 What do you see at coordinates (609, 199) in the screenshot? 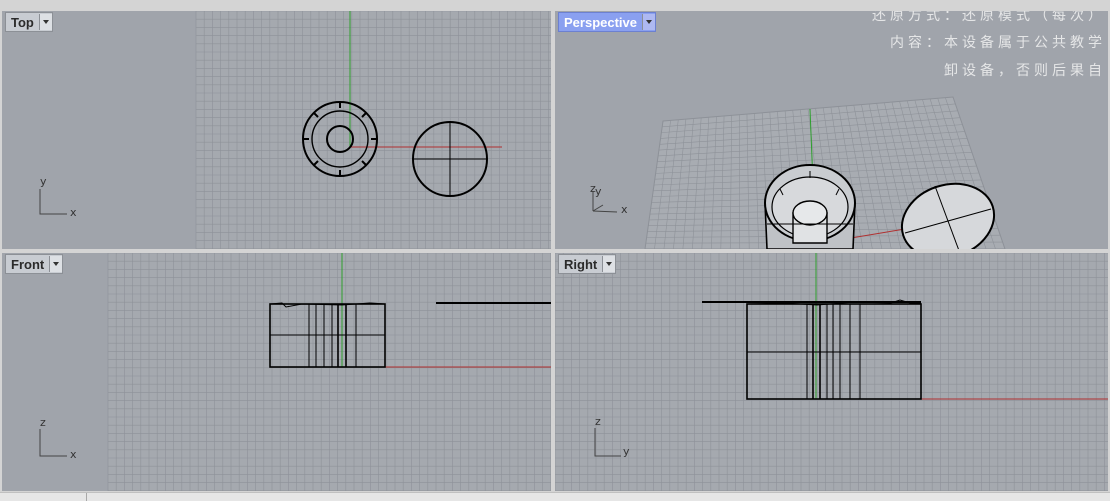
I see `axis-indicator: z y x` at bounding box center [609, 199].